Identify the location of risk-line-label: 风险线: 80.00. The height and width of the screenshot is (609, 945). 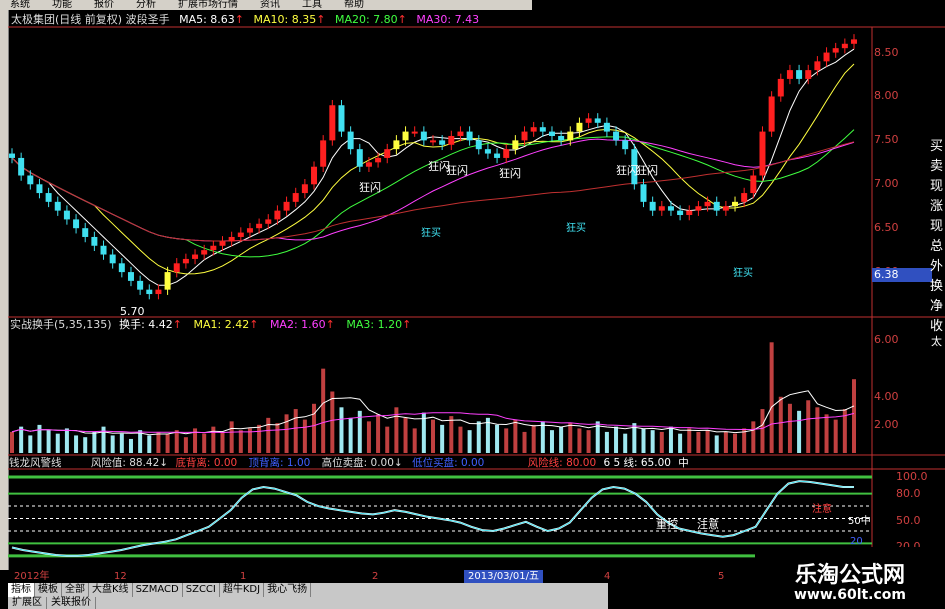
(562, 463).